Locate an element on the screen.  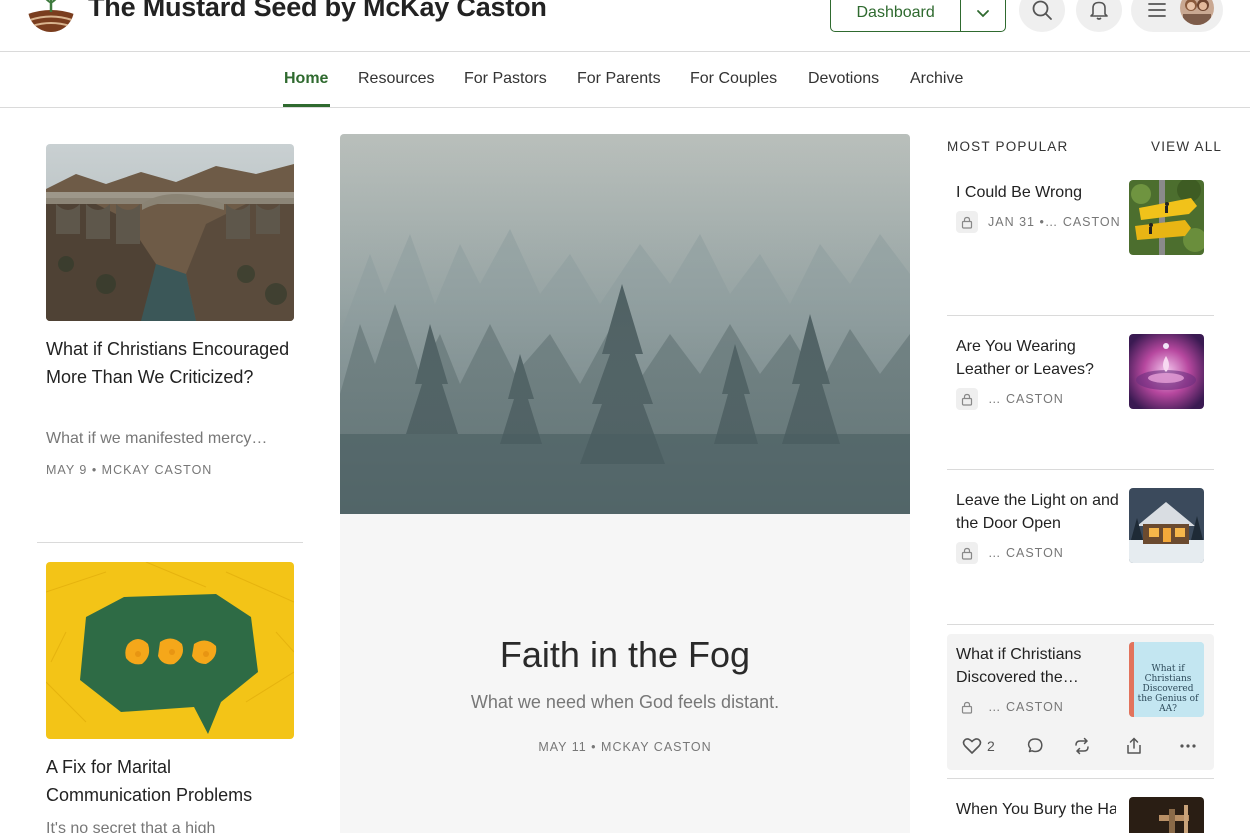
featured-post-subtitle: What we need when God feels distant. is located at coordinates (625, 702).